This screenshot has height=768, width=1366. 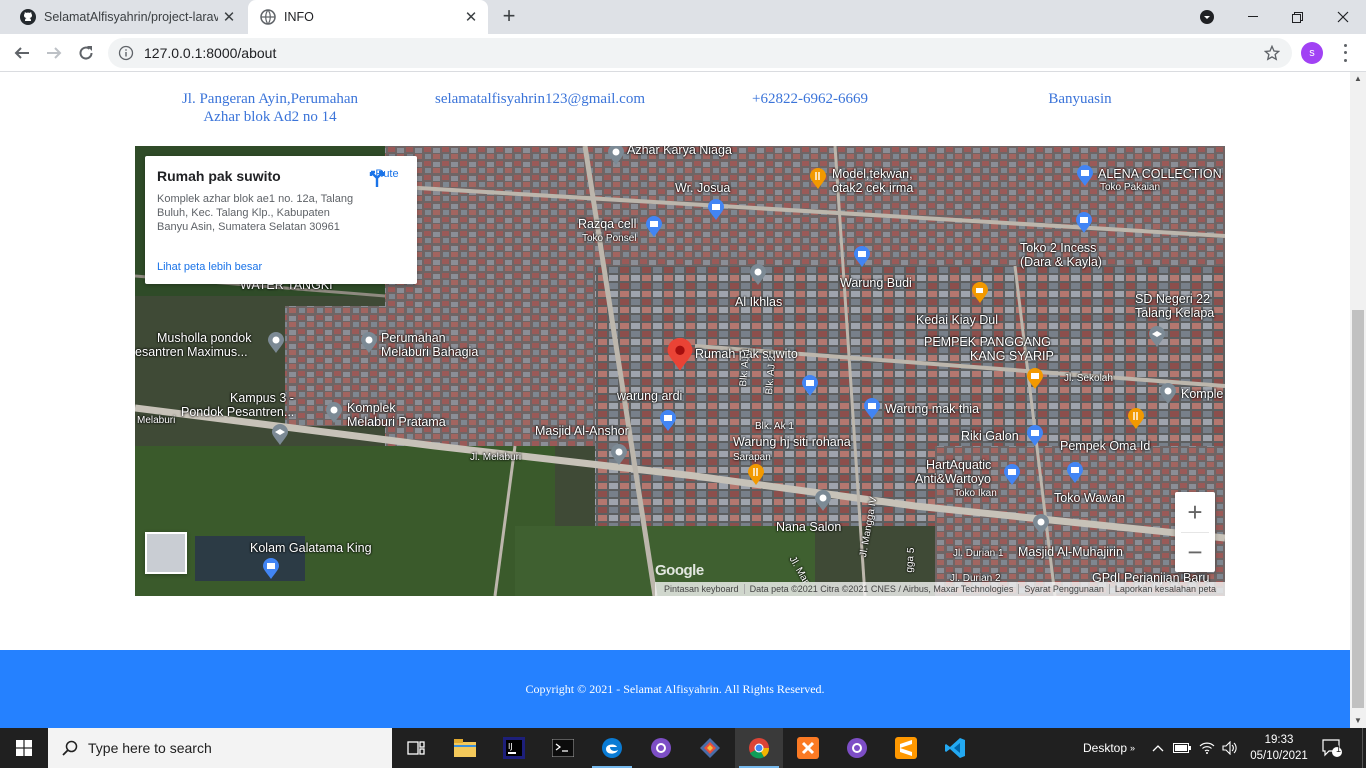 What do you see at coordinates (1172, 299) in the screenshot?
I see `map-label: SD Negeri 22` at bounding box center [1172, 299].